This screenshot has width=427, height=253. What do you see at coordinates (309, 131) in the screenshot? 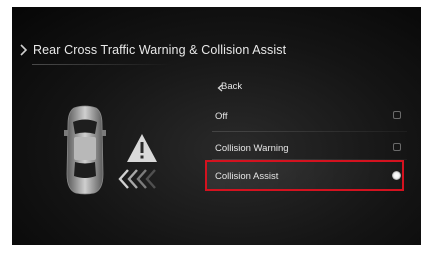
I see `menu-divider` at bounding box center [309, 131].